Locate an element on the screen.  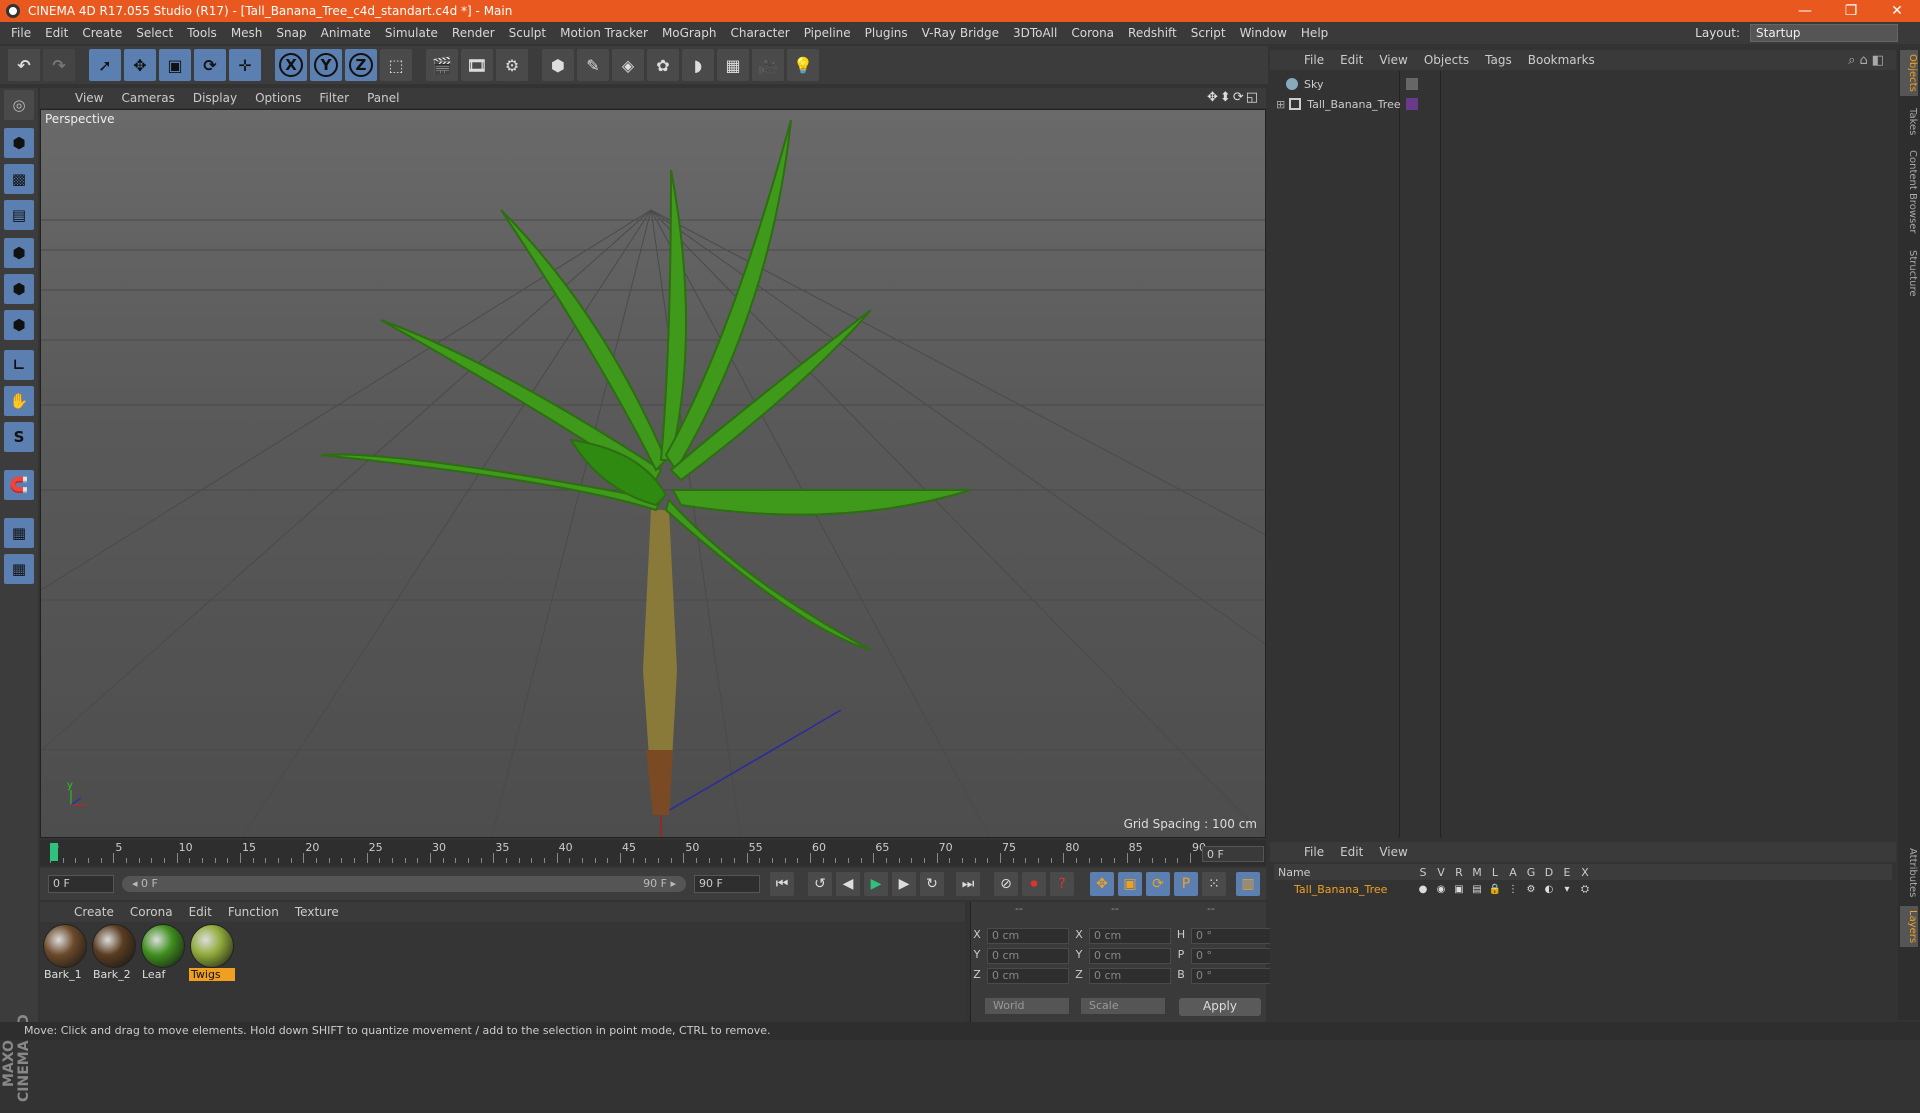
workplane-lock-icon: ▦ is located at coordinates (19, 533).